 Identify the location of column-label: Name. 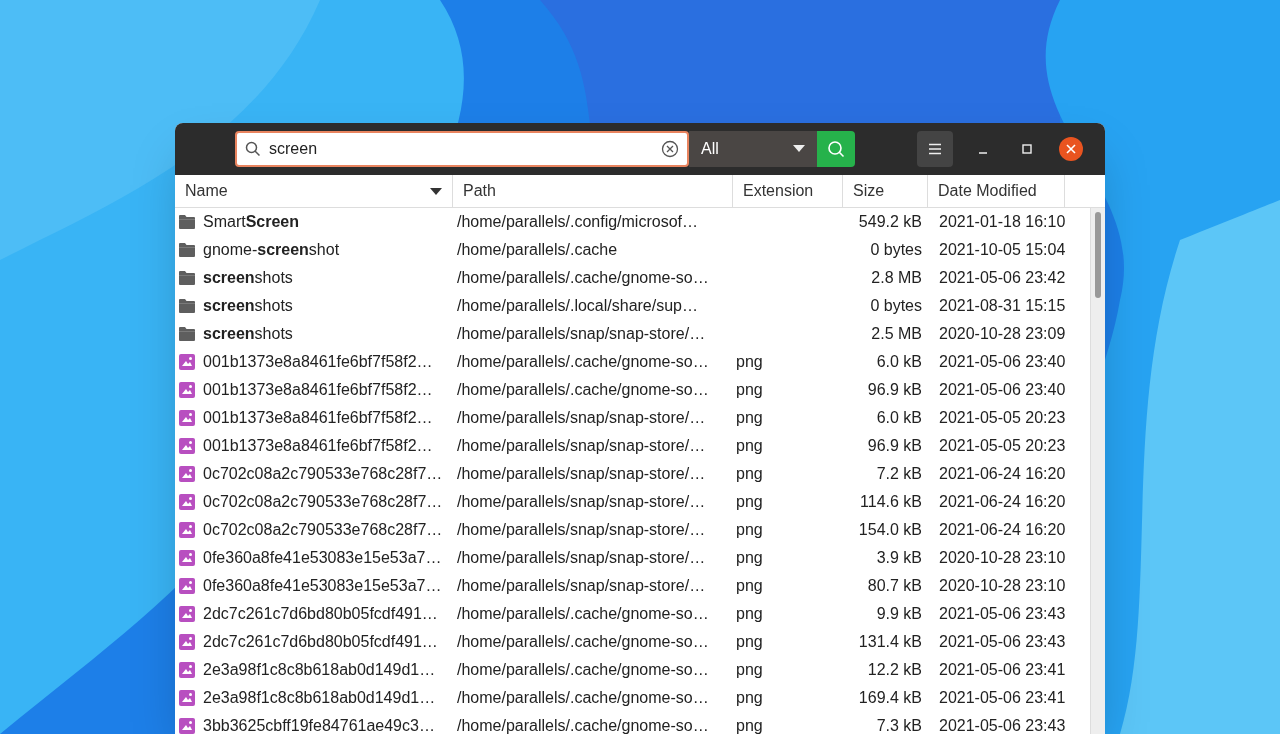
(206, 191).